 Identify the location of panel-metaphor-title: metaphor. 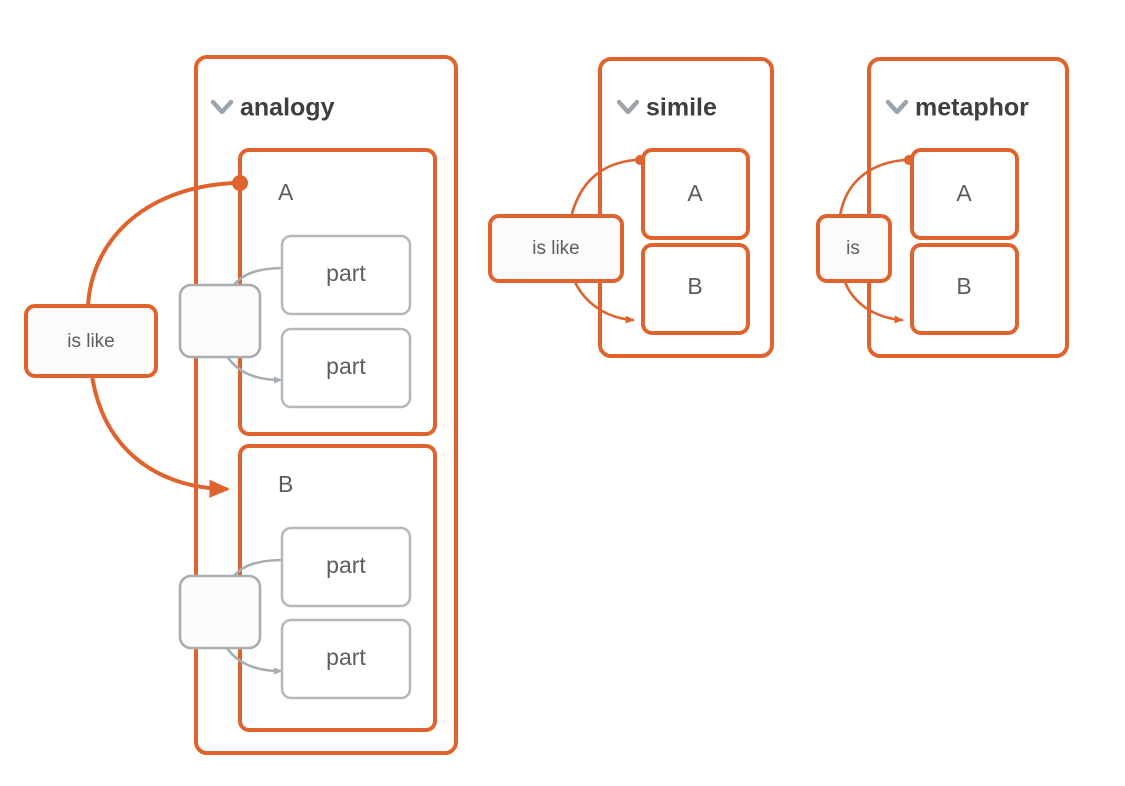
(972, 108).